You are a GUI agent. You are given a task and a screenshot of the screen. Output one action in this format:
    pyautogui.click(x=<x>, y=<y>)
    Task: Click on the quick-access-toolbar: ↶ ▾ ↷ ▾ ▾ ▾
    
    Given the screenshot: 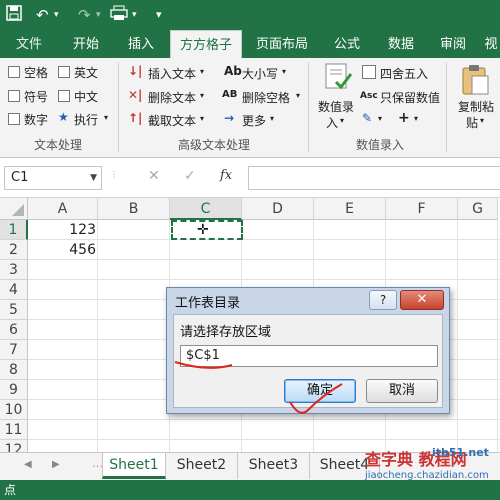 What is the action you would take?
    pyautogui.click(x=250, y=15)
    